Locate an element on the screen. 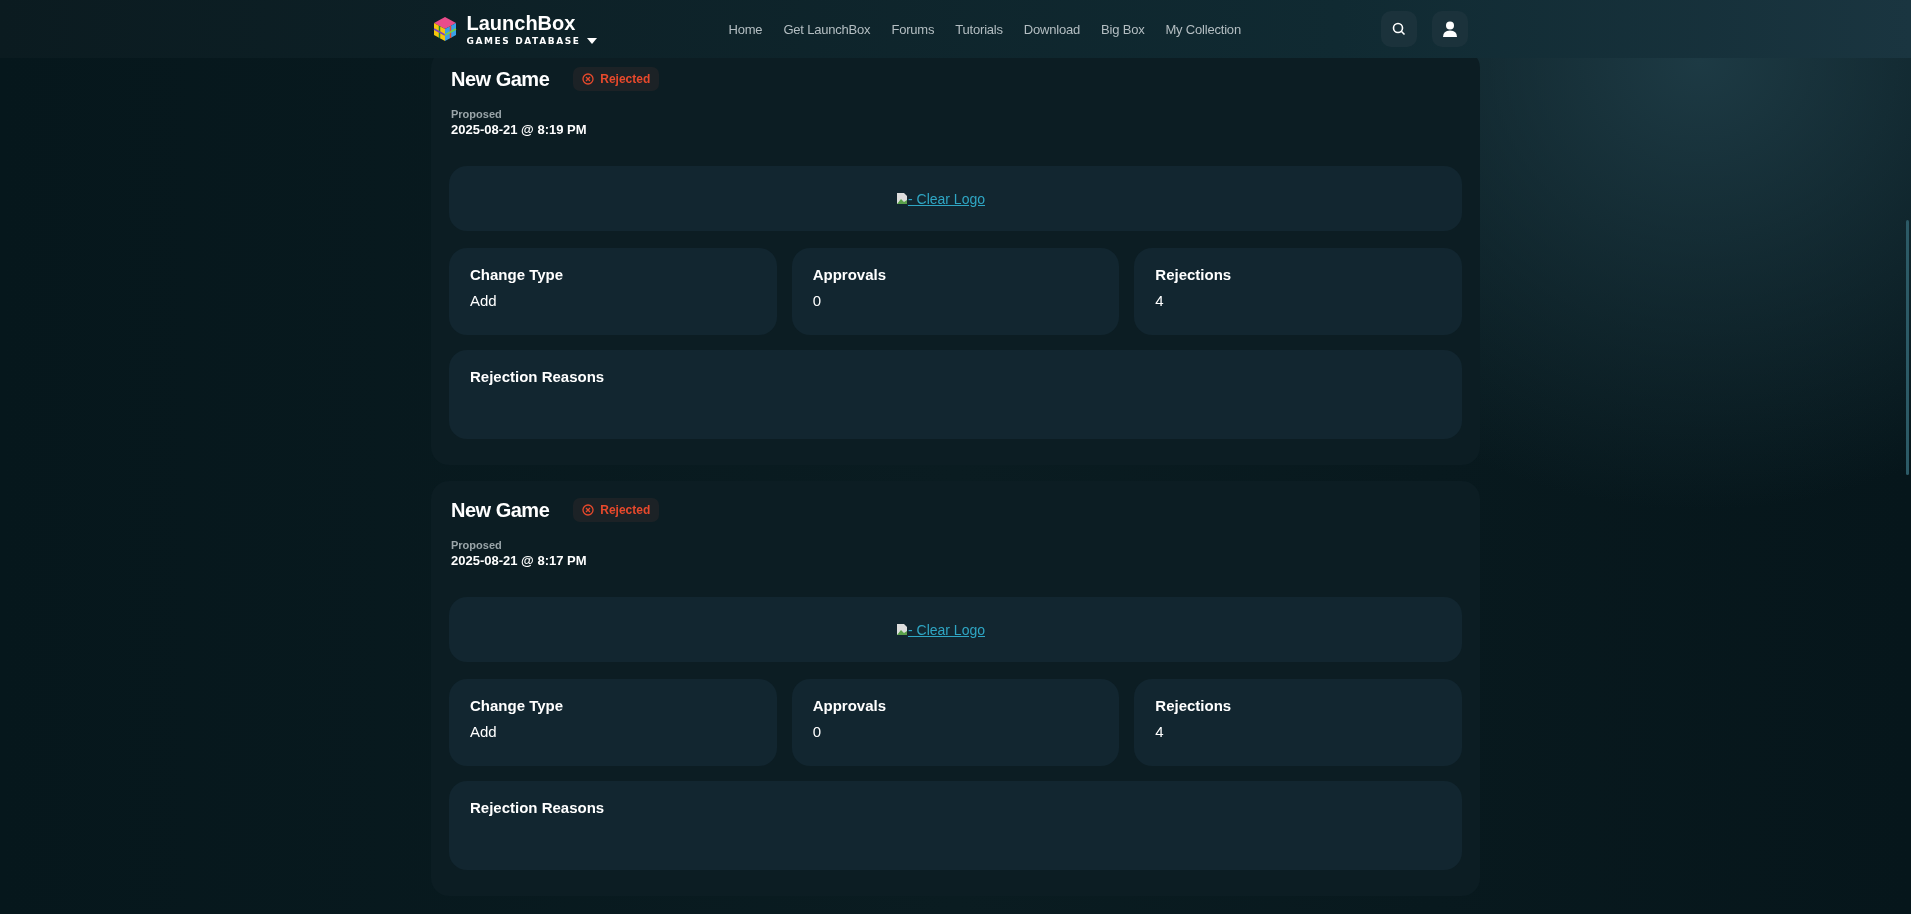 The image size is (1911, 914). proposed-date: 2025-08-21 @ 8:19 PM is located at coordinates (519, 129).